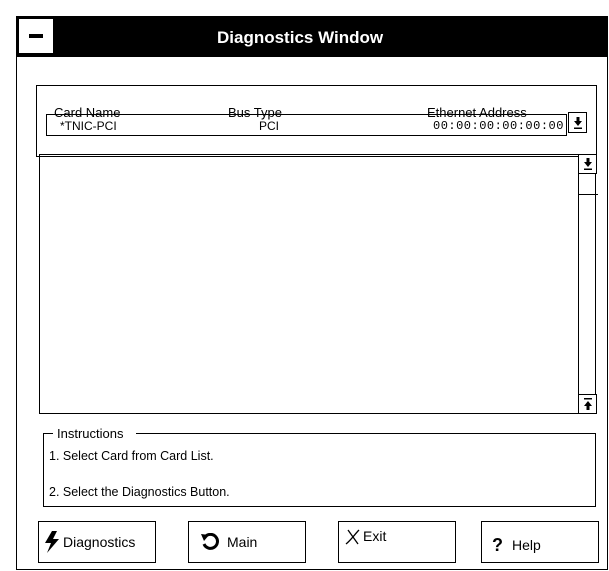 The image size is (609, 571). I want to click on help-button-label: Help, so click(526, 545).